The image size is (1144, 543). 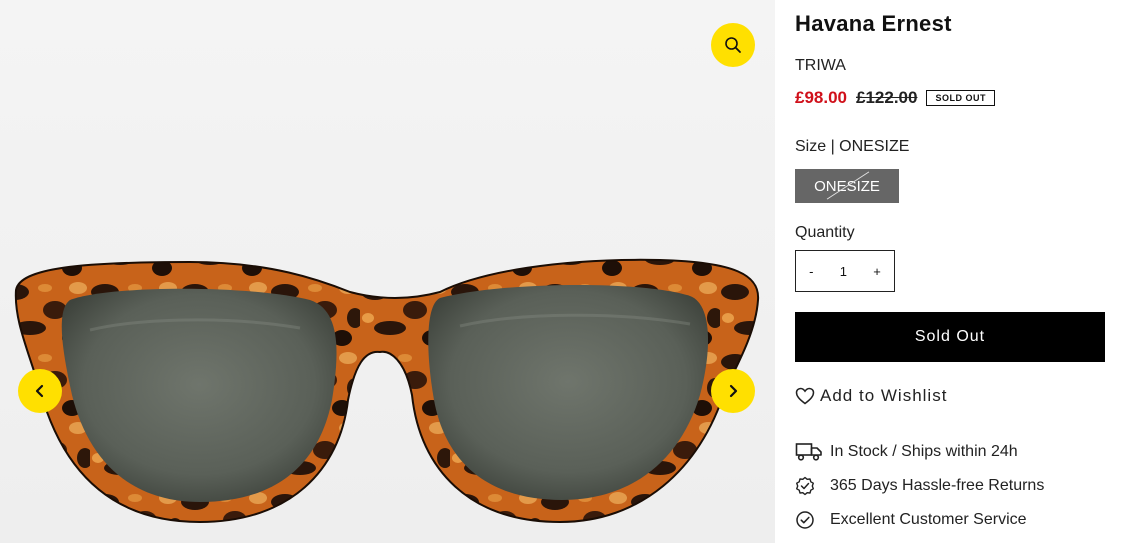 What do you see at coordinates (877, 271) in the screenshot?
I see `quantity-increase-button: +` at bounding box center [877, 271].